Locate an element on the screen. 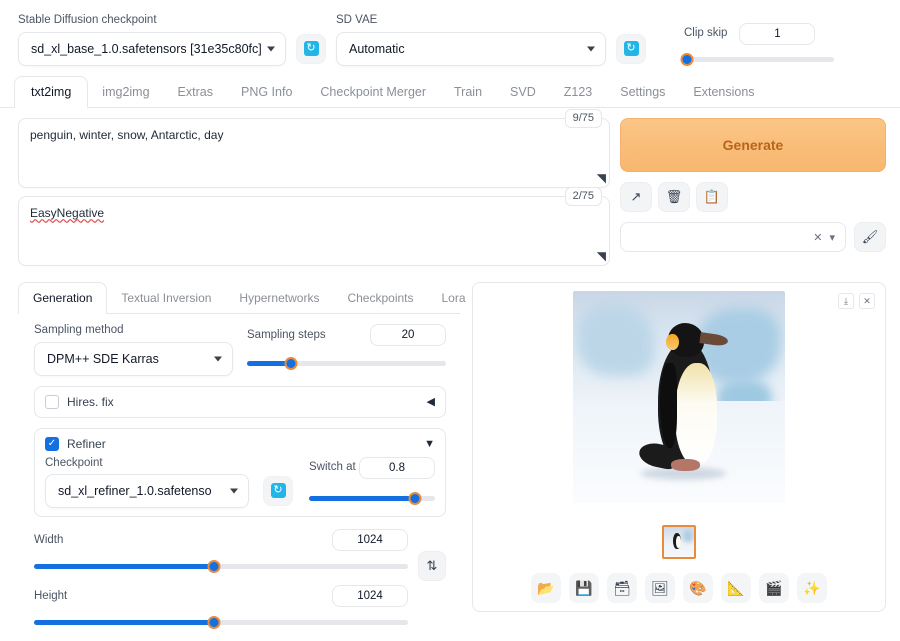  checkpoint-select: sd_xl_base_1.0.safetensors [31e35c80fc] is located at coordinates (152, 48).